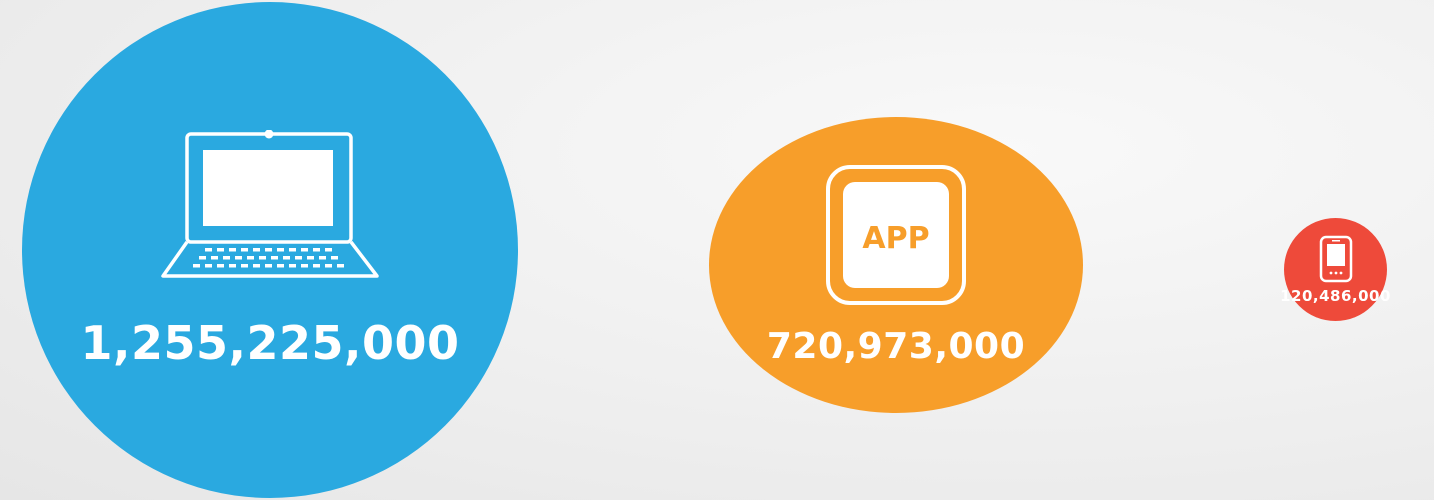  Describe the element at coordinates (895, 238) in the screenshot. I see `app-icon-label: APP` at that location.